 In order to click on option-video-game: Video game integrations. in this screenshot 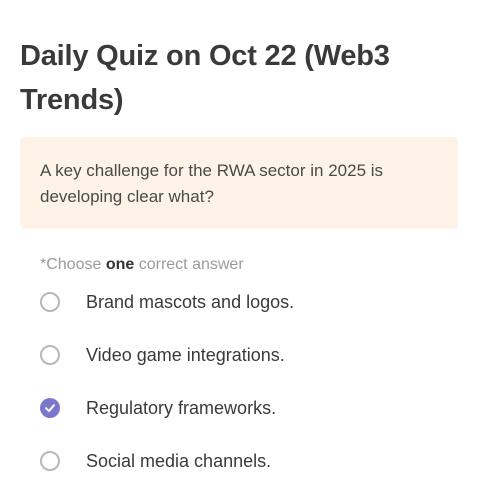, I will do `click(240, 355)`.